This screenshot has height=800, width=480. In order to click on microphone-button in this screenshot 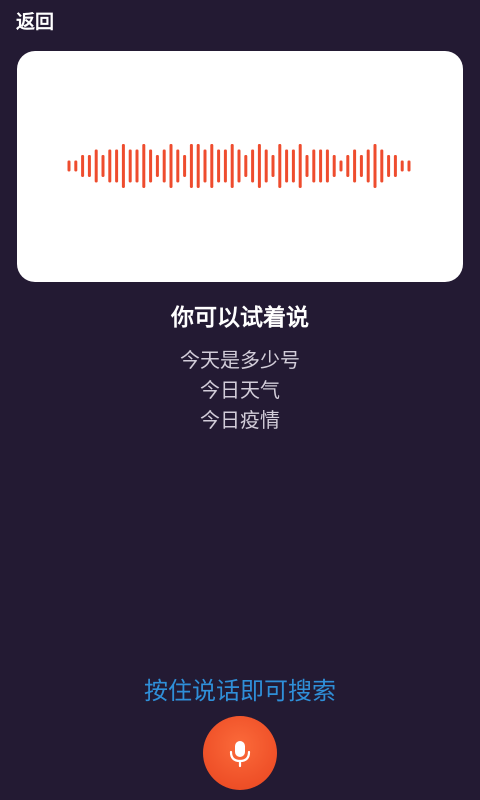, I will do `click(240, 753)`.